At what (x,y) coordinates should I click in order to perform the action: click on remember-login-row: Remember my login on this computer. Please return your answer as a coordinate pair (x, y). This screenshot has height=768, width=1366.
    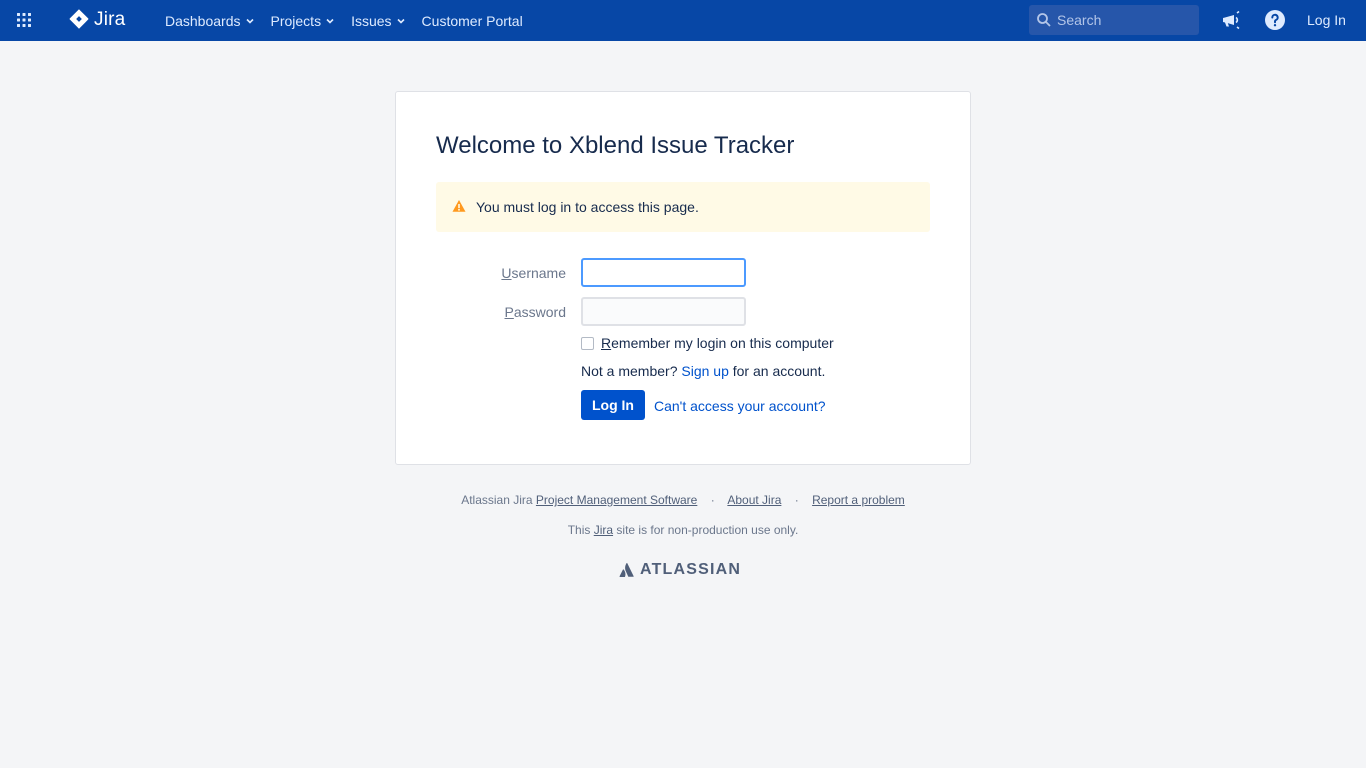
    Looking at the image, I should click on (707, 343).